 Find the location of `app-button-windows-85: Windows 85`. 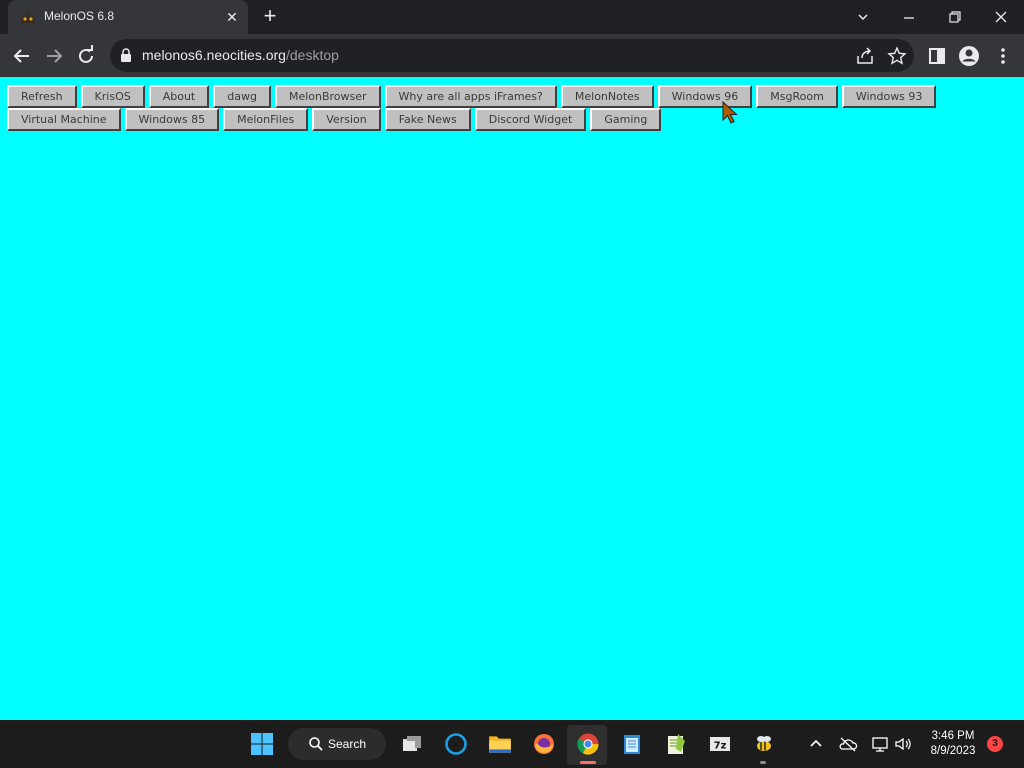

app-button-windows-85: Windows 85 is located at coordinates (172, 119).